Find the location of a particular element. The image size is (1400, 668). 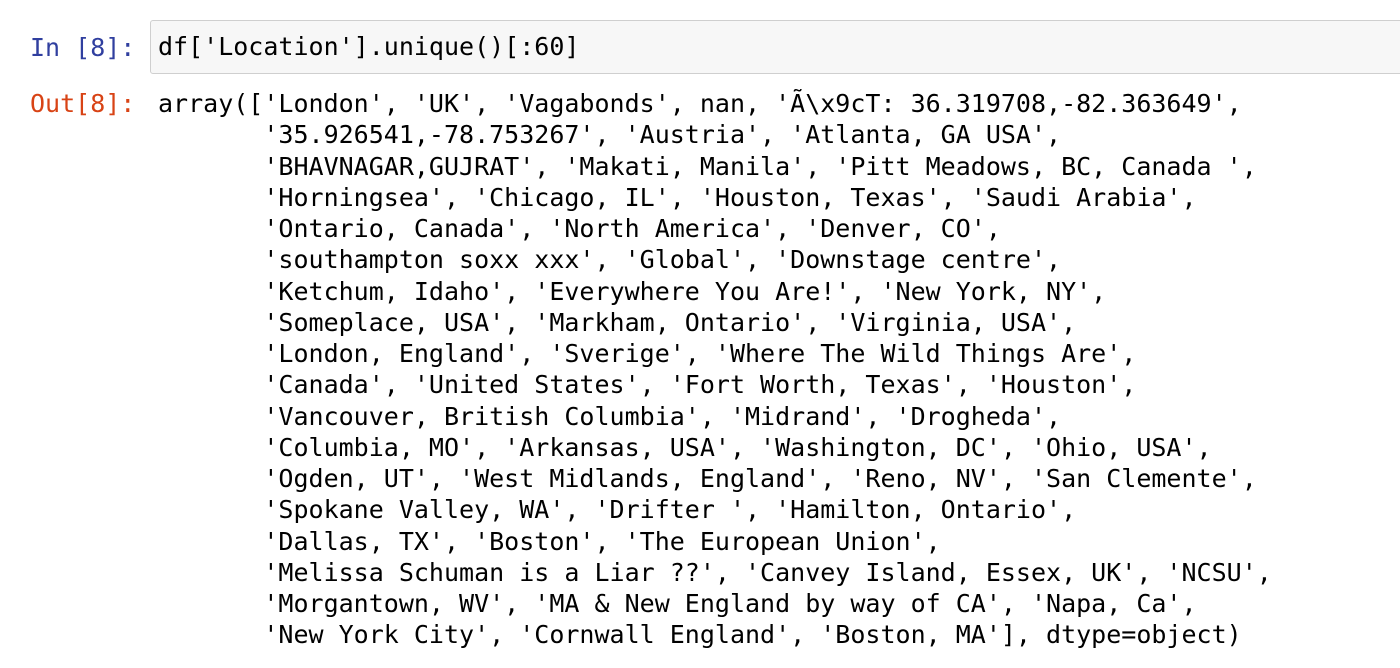

output-prompt: Out[8]: is located at coordinates (83, 103).